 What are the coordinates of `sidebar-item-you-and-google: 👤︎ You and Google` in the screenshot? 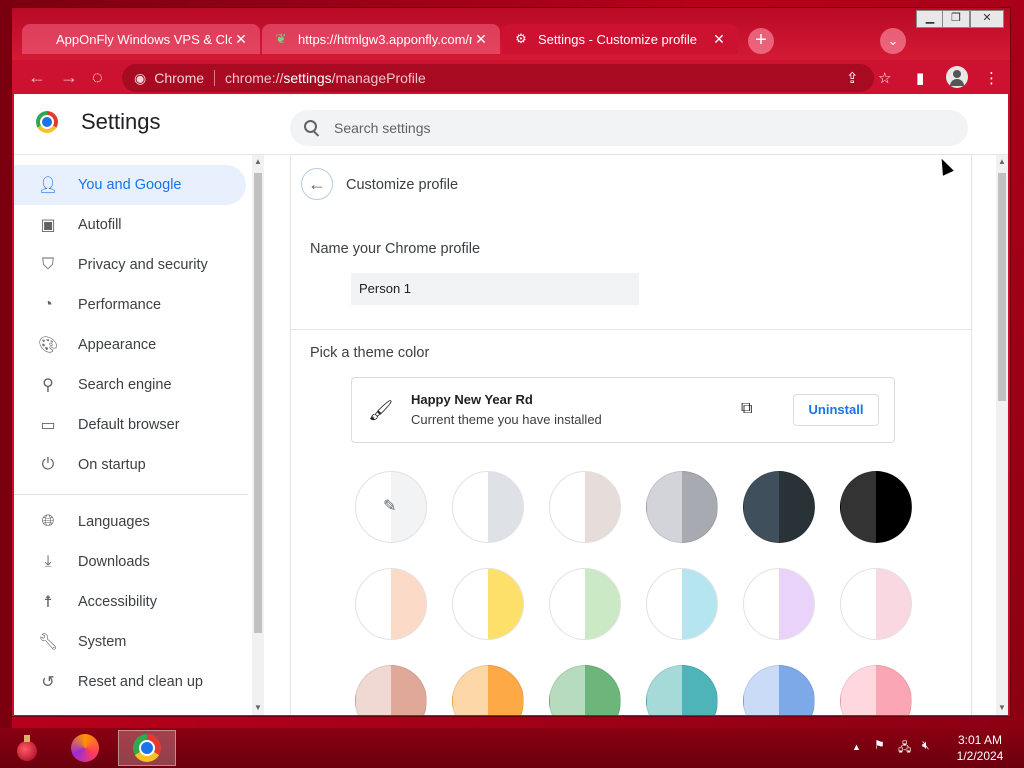 It's located at (130, 185).